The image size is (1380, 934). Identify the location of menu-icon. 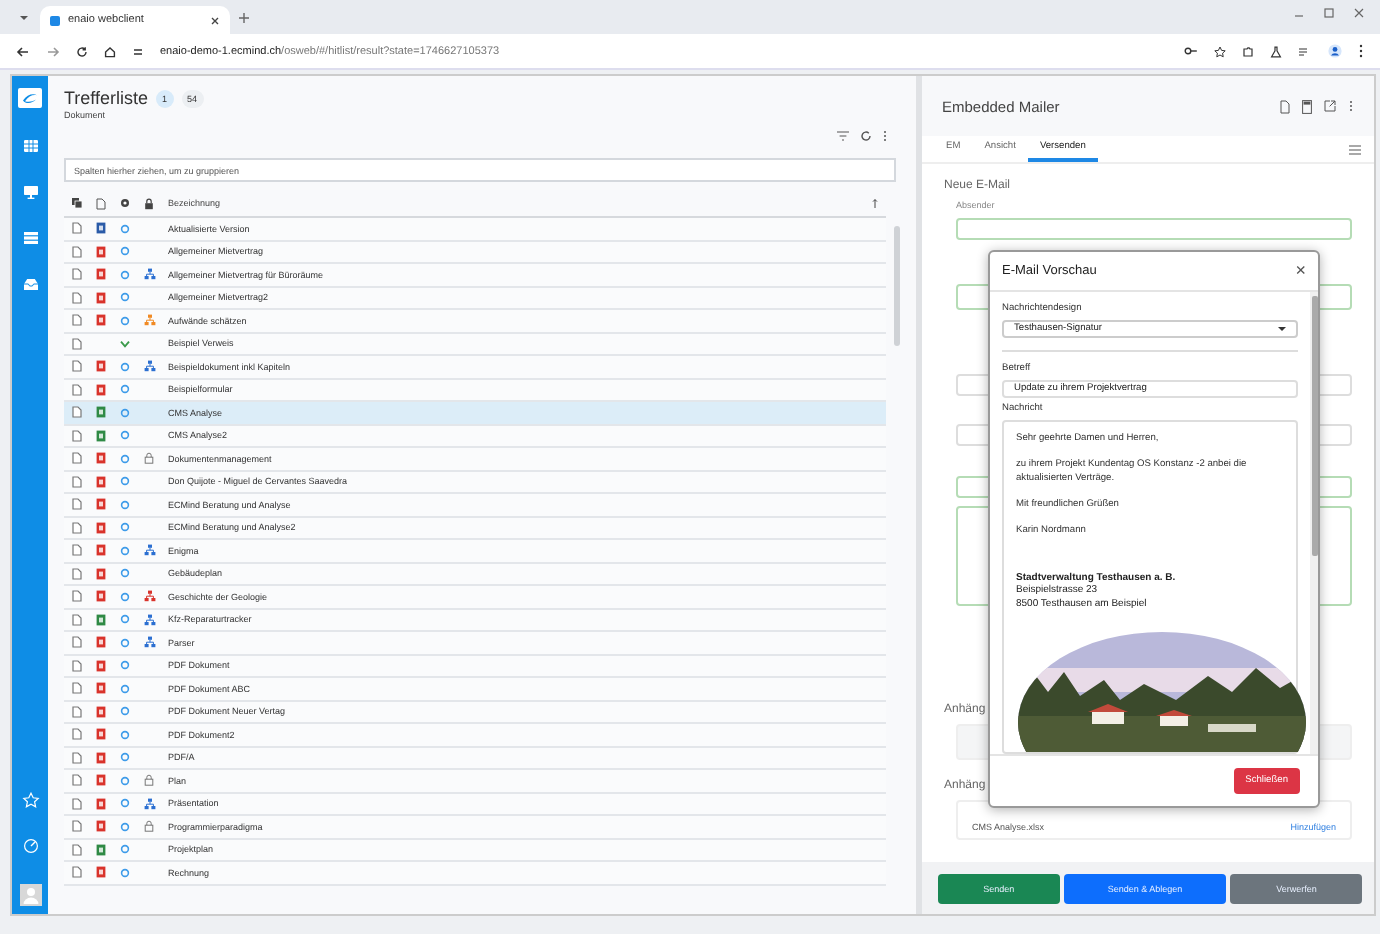
(1355, 149).